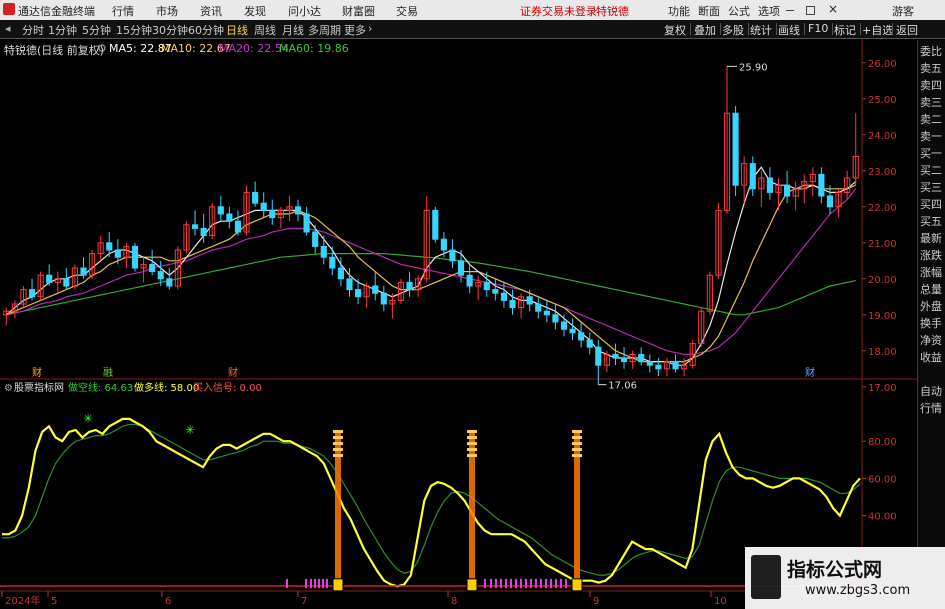 This screenshot has width=945, height=609. What do you see at coordinates (709, 11) in the screenshot?
I see `menu-duanmian: 断面` at bounding box center [709, 11].